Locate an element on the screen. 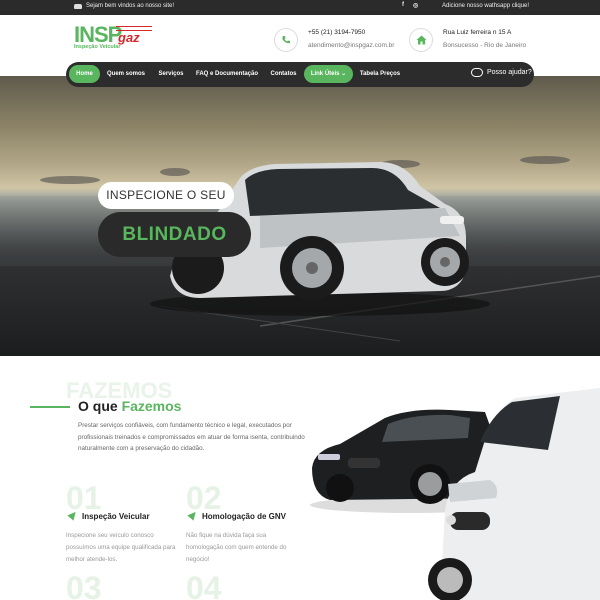 This screenshot has width=600, height=600. welcome-text: Sejam bem vindos ao nosso site! is located at coordinates (130, 6).